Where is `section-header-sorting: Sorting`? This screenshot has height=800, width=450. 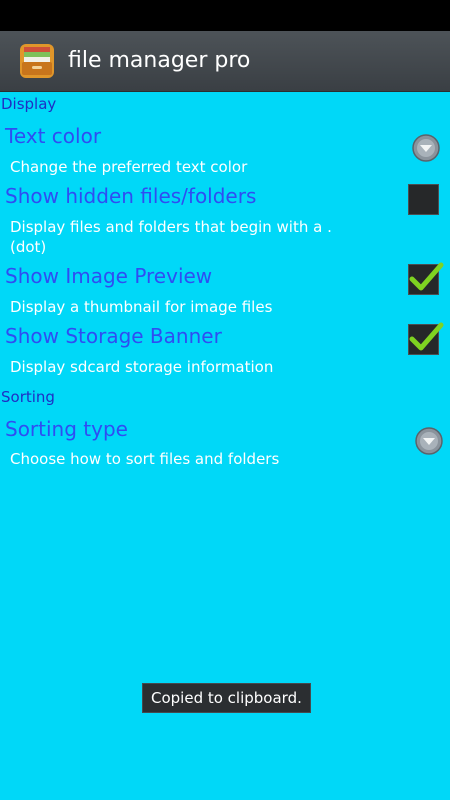
section-header-sorting: Sorting is located at coordinates (28, 397).